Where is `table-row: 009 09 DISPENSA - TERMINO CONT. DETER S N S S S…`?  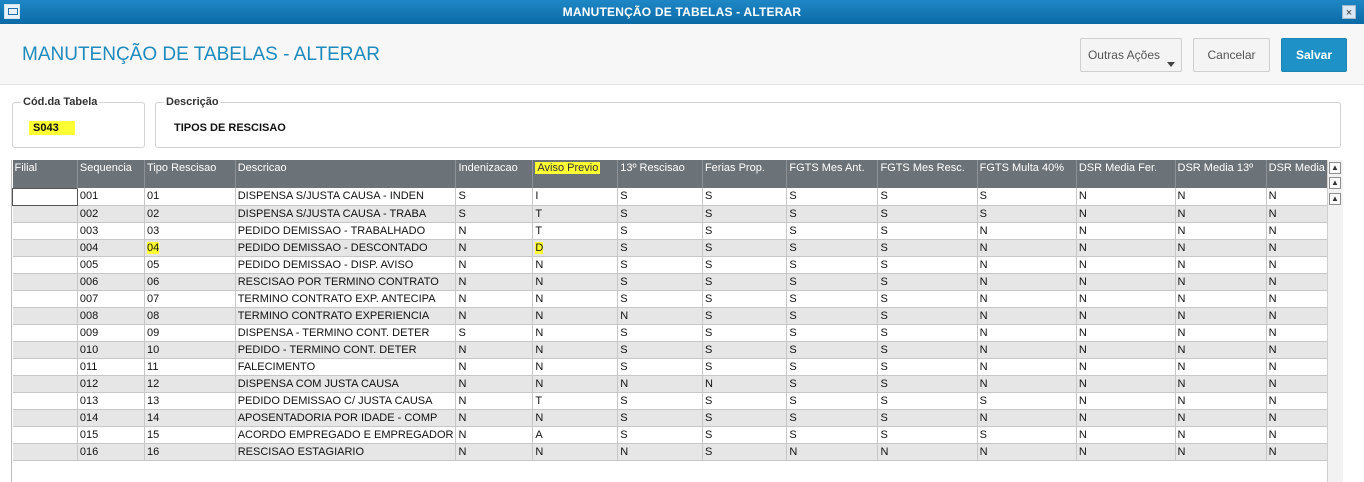 table-row: 009 09 DISPENSA - TERMINO CONT. DETER S N S S S… is located at coordinates (670, 333).